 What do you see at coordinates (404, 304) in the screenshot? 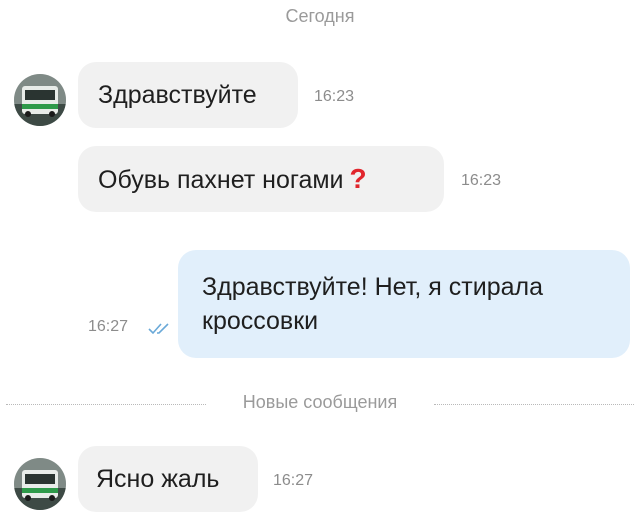
I see `outgoing-message: Здравствуйте! Нет, я стирала кроссовки` at bounding box center [404, 304].